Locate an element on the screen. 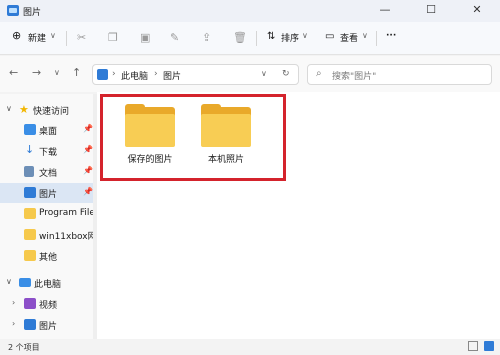  item-count: 2 个项目 is located at coordinates (24, 347).